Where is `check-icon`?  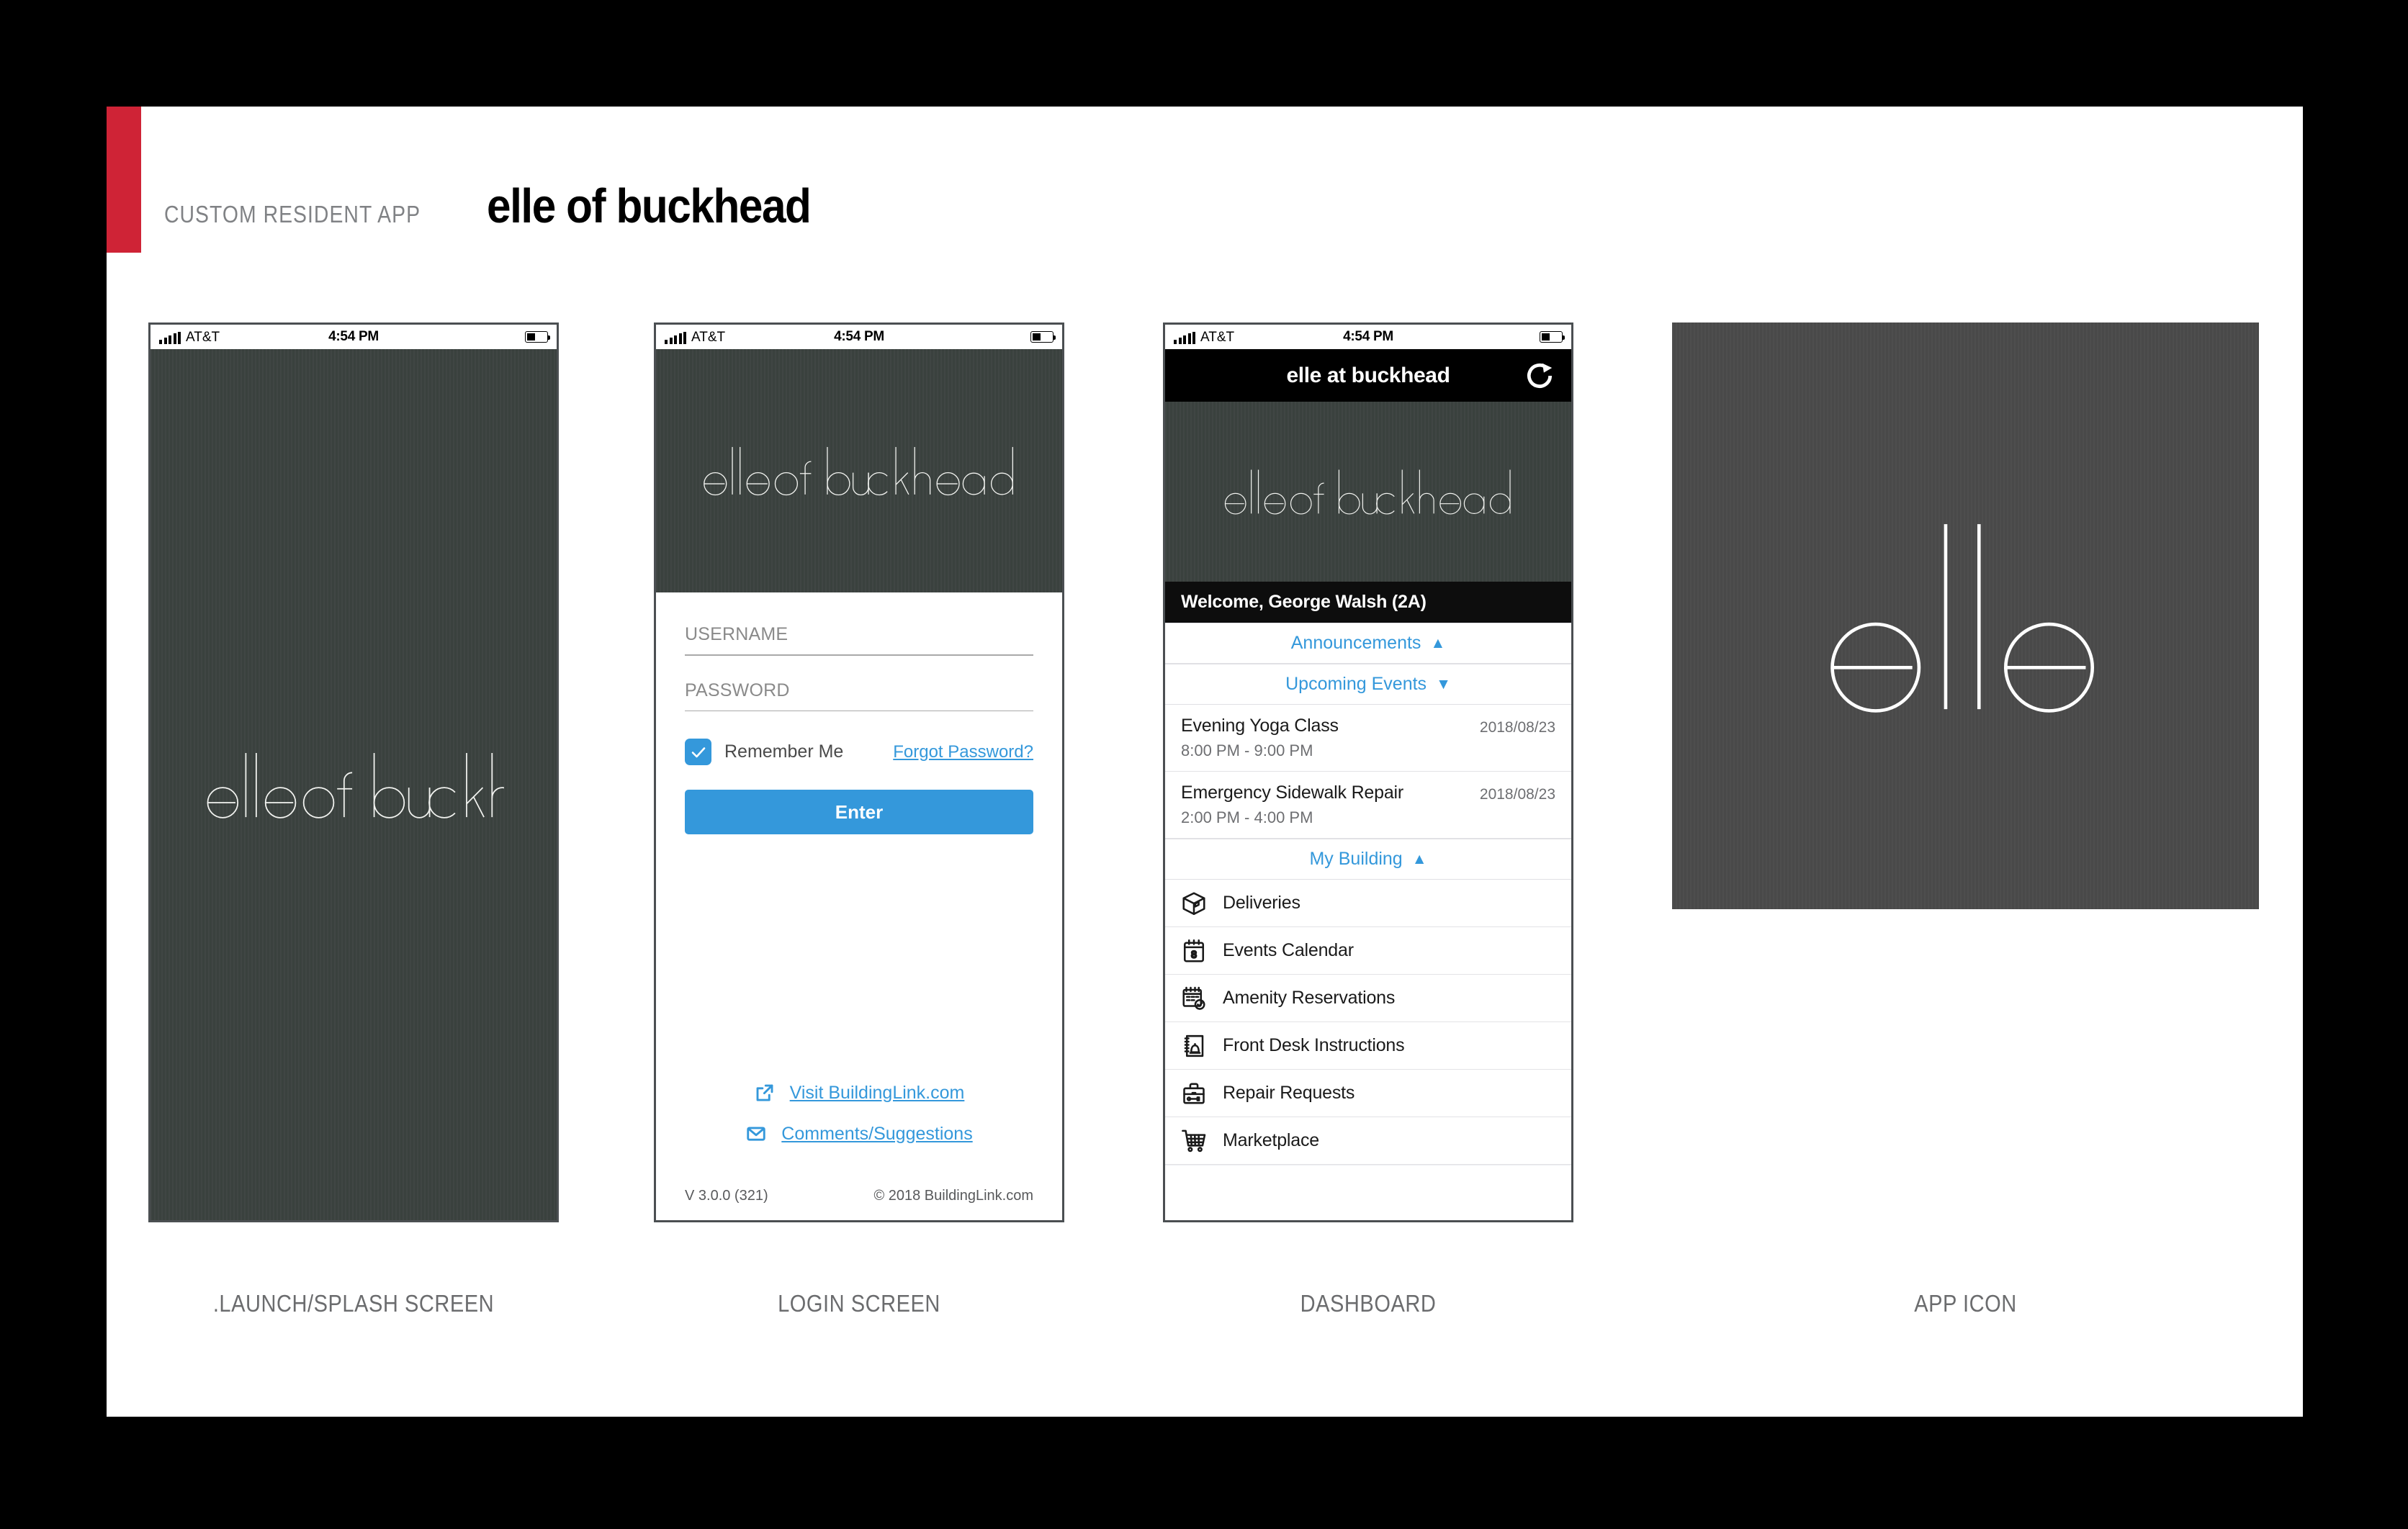 check-icon is located at coordinates (698, 752).